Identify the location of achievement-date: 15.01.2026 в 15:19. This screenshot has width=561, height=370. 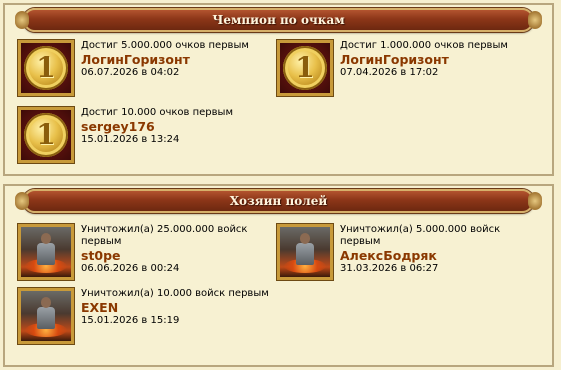
(130, 320).